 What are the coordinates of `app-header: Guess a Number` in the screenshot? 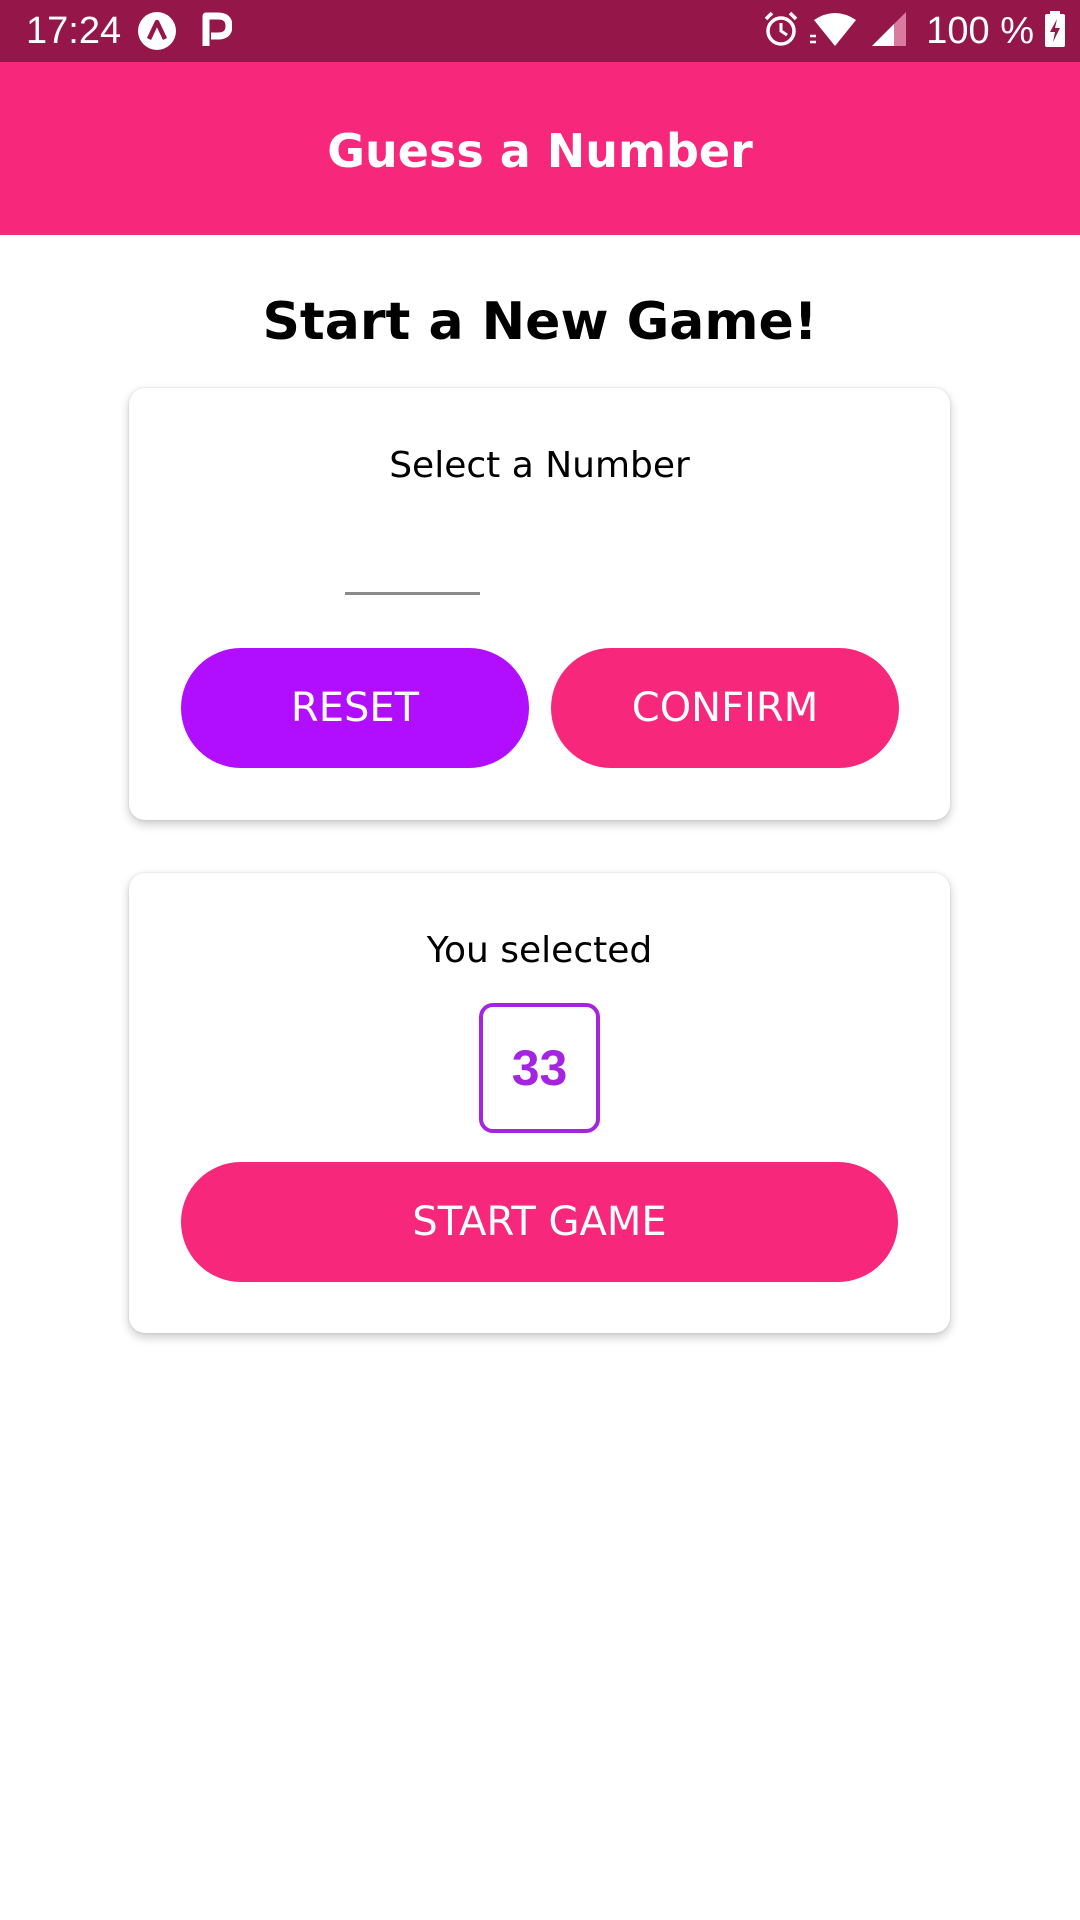 It's located at (540, 148).